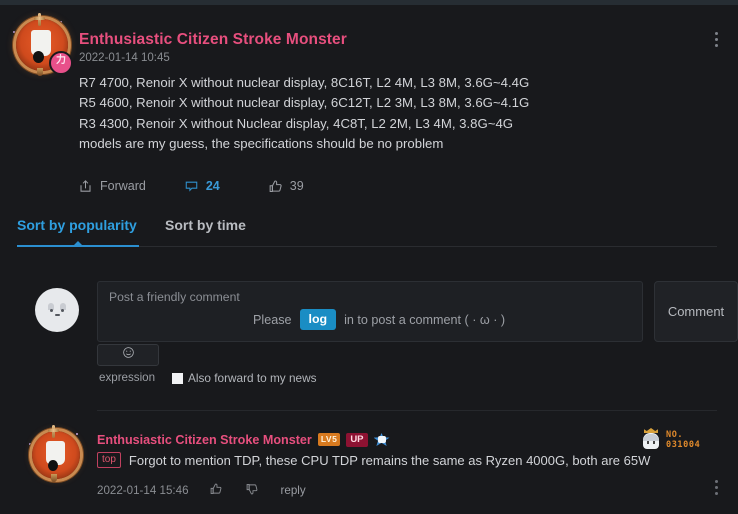  What do you see at coordinates (318, 319) in the screenshot?
I see `login-button: log` at bounding box center [318, 319].